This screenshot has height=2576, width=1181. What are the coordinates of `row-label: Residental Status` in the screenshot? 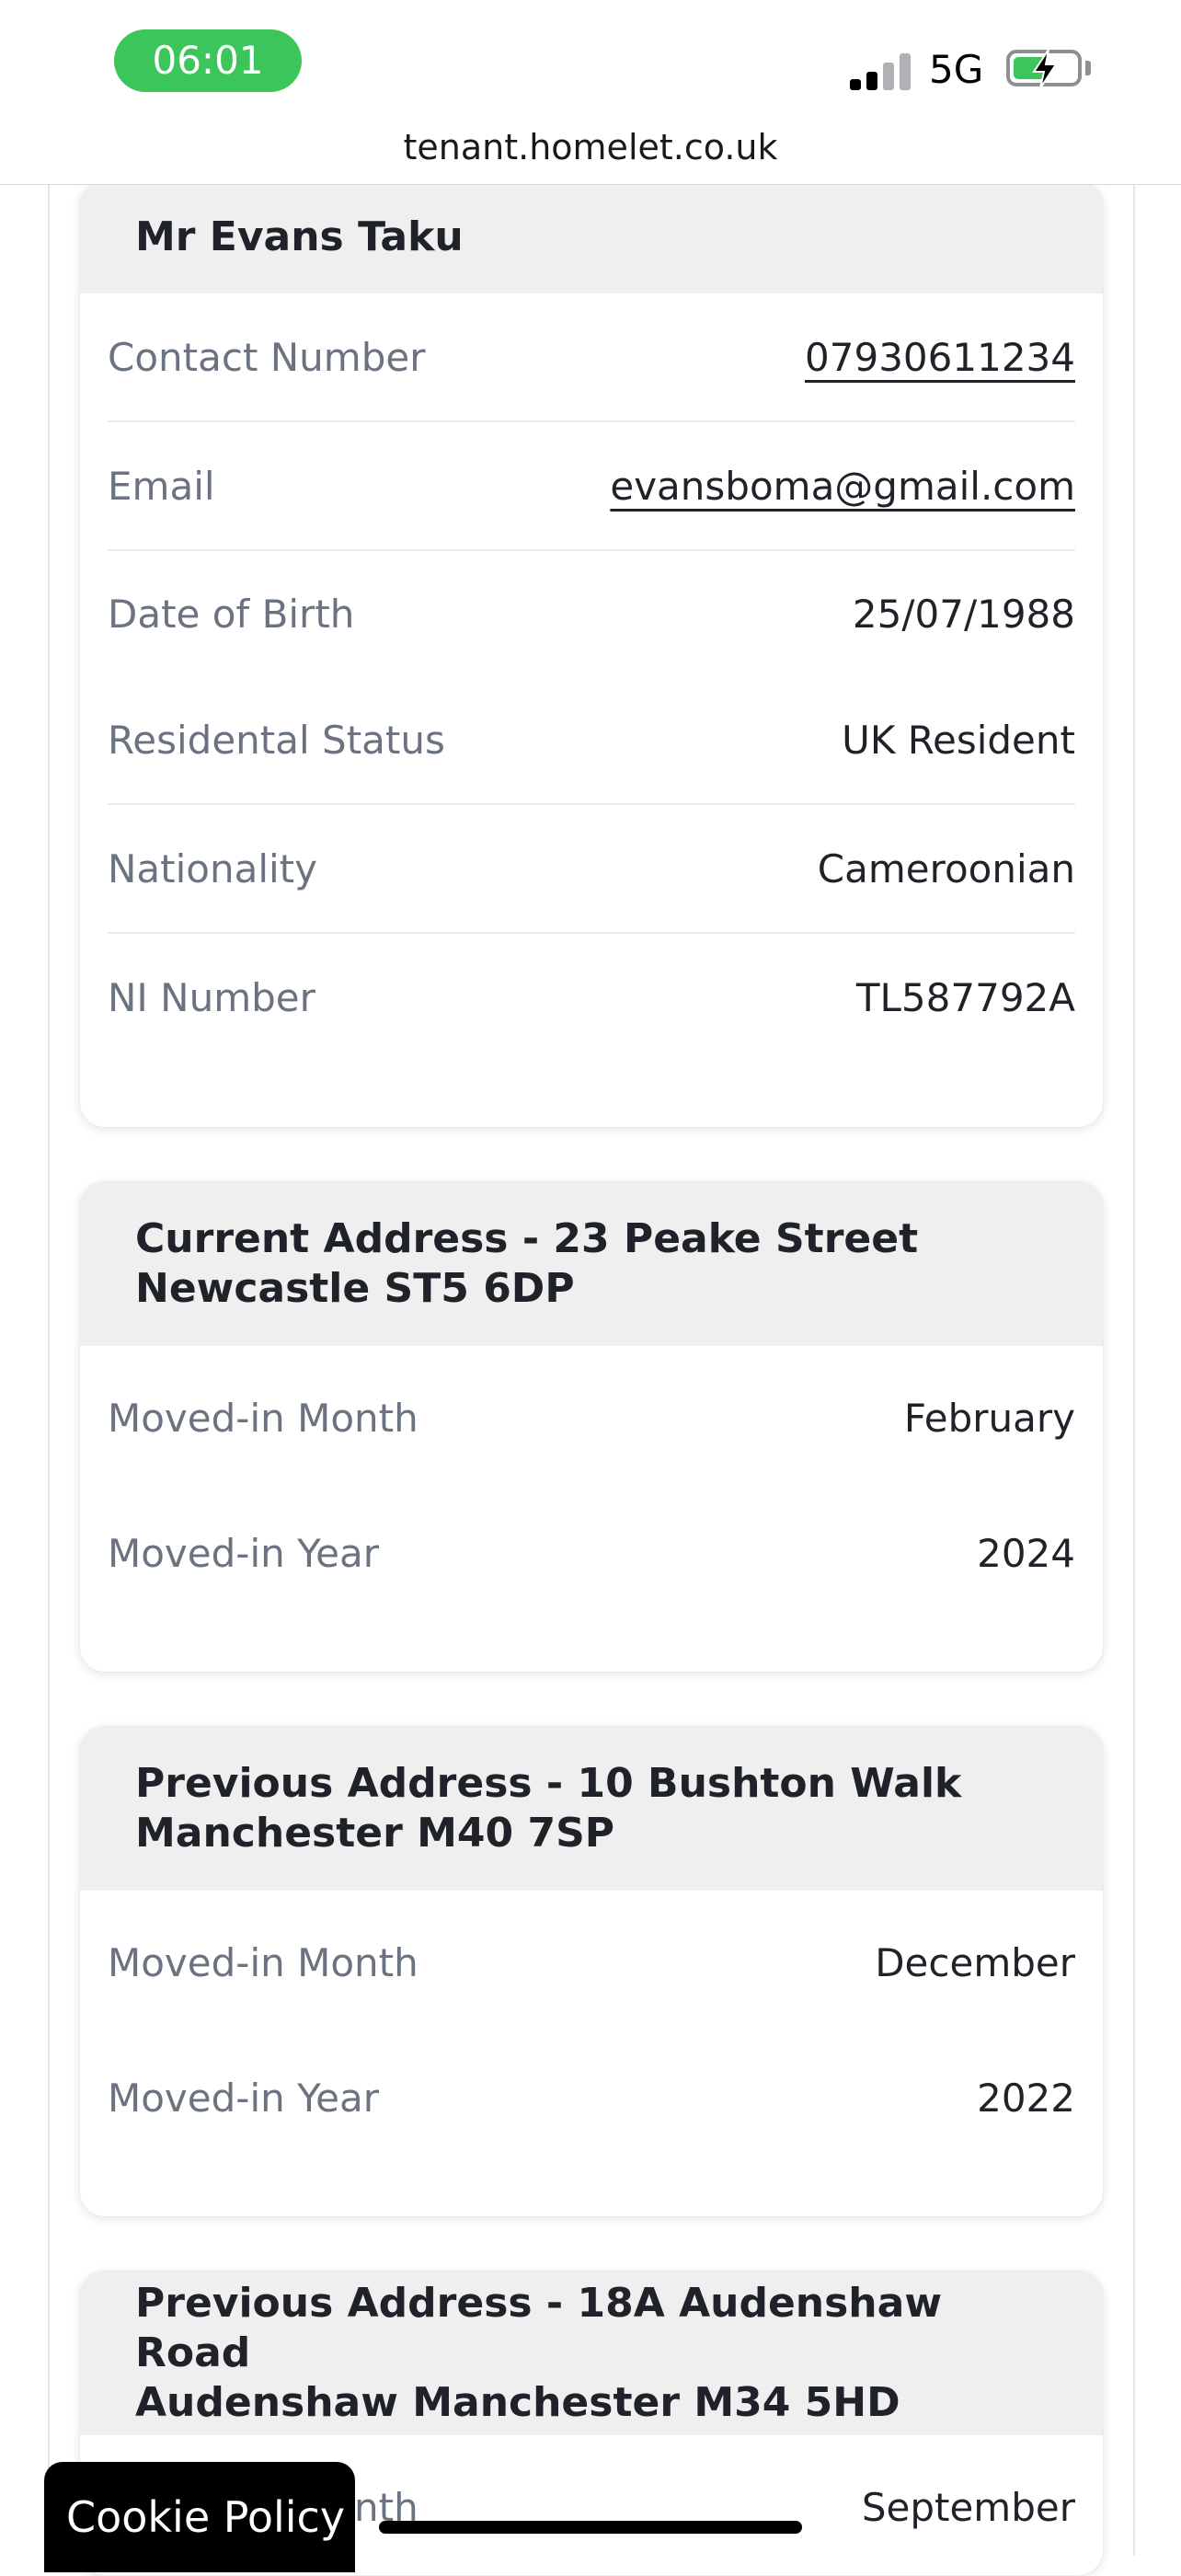 It's located at (276, 740).